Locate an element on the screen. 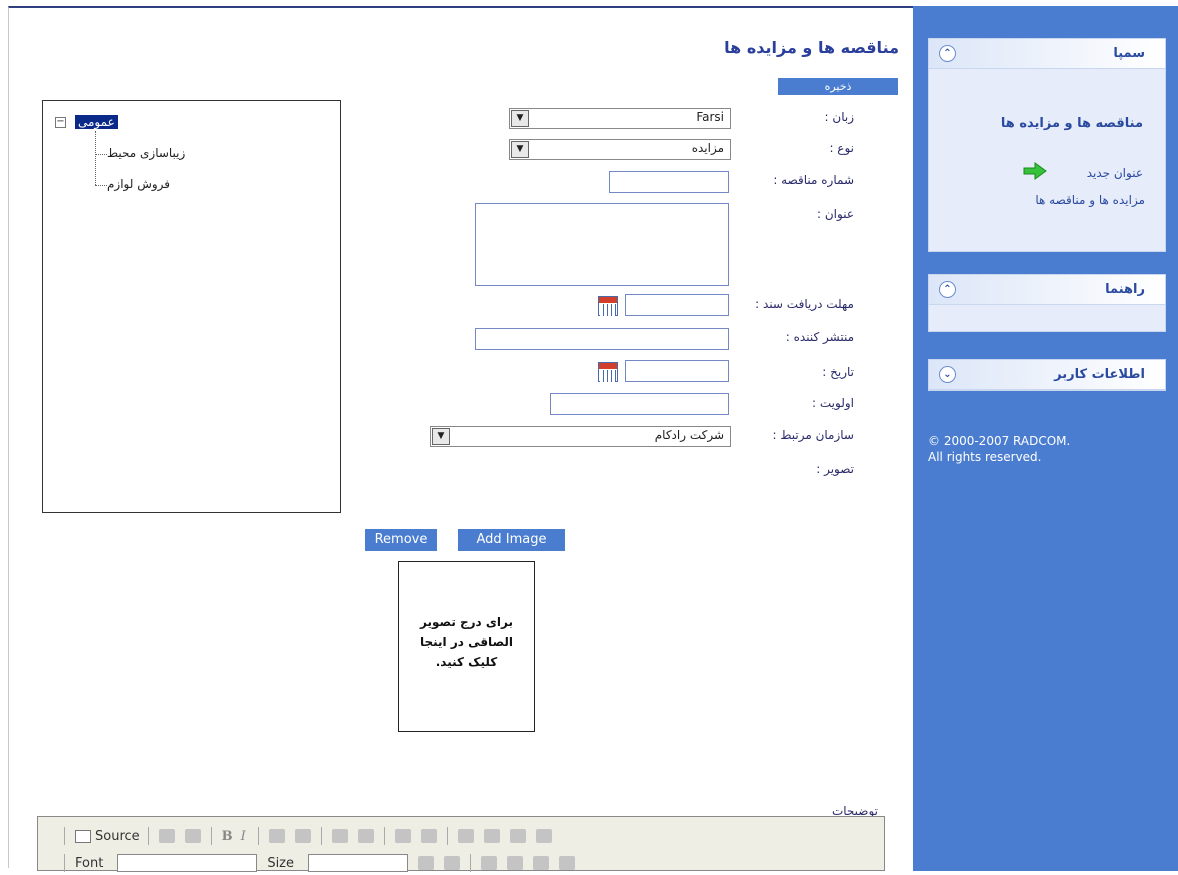 This screenshot has width=1178, height=875. chevron-down-double-icon: ⌄ is located at coordinates (947, 374).